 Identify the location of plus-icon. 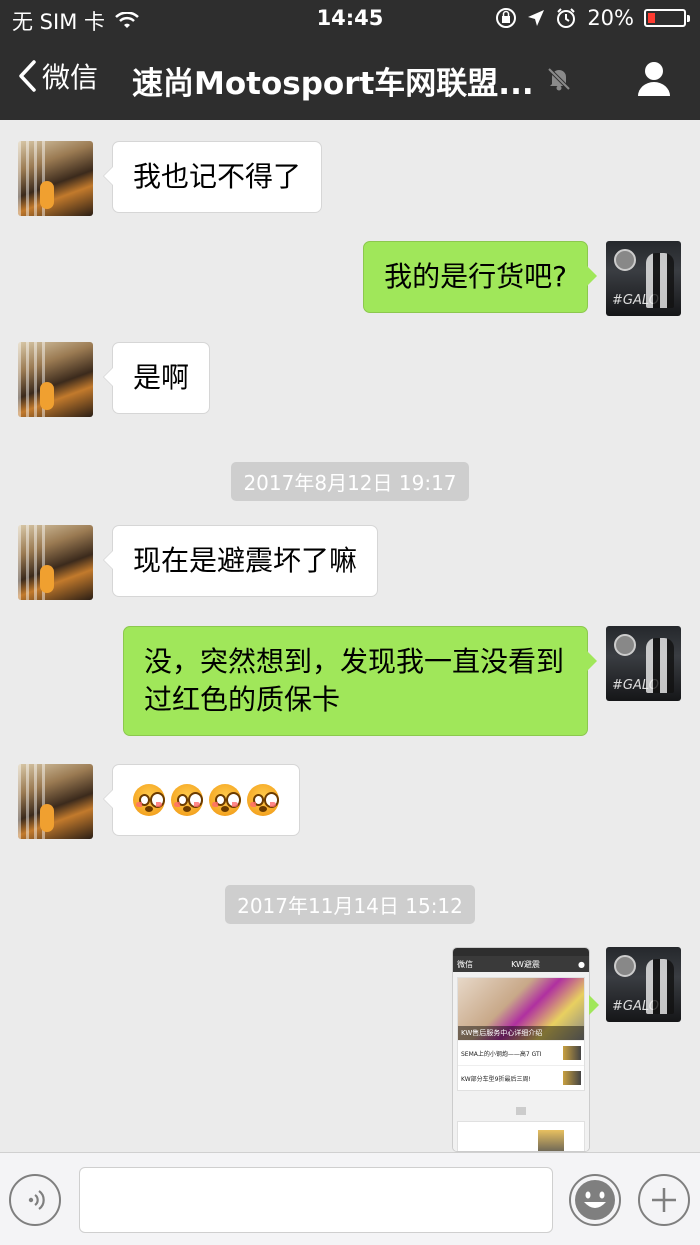
(664, 1200).